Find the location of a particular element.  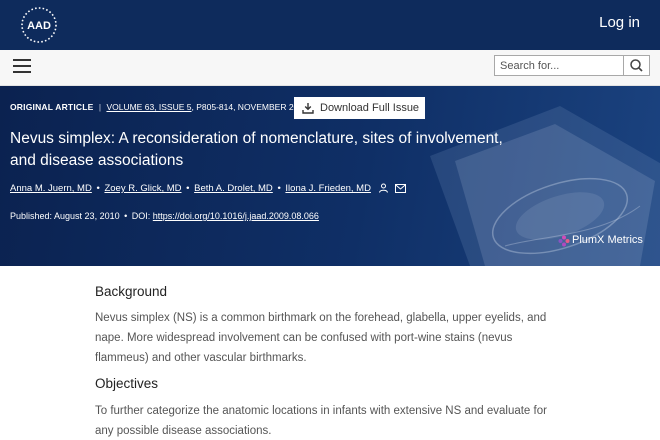

background-heading: Background is located at coordinates (131, 291).